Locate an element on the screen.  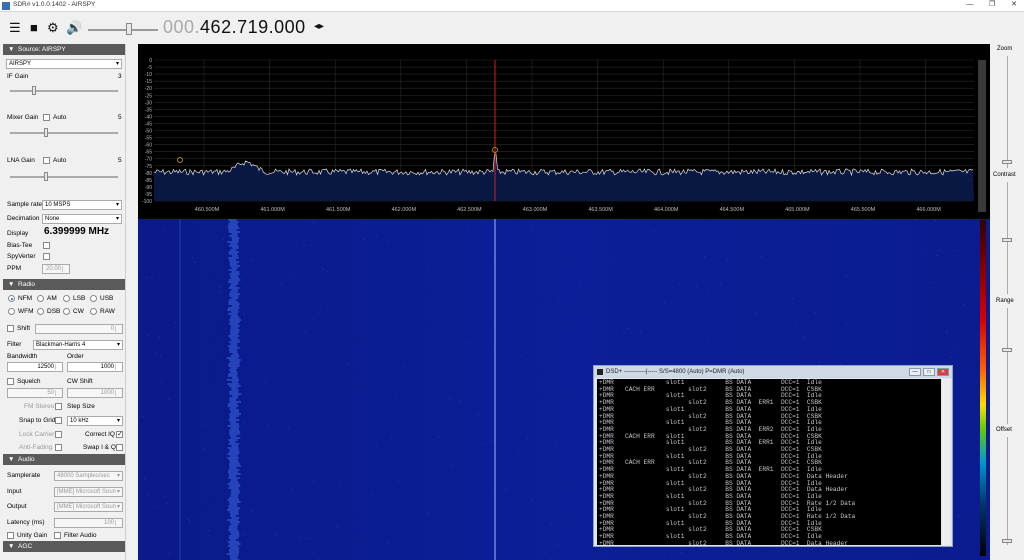
gear-icon: ⚙ is located at coordinates (53, 28).